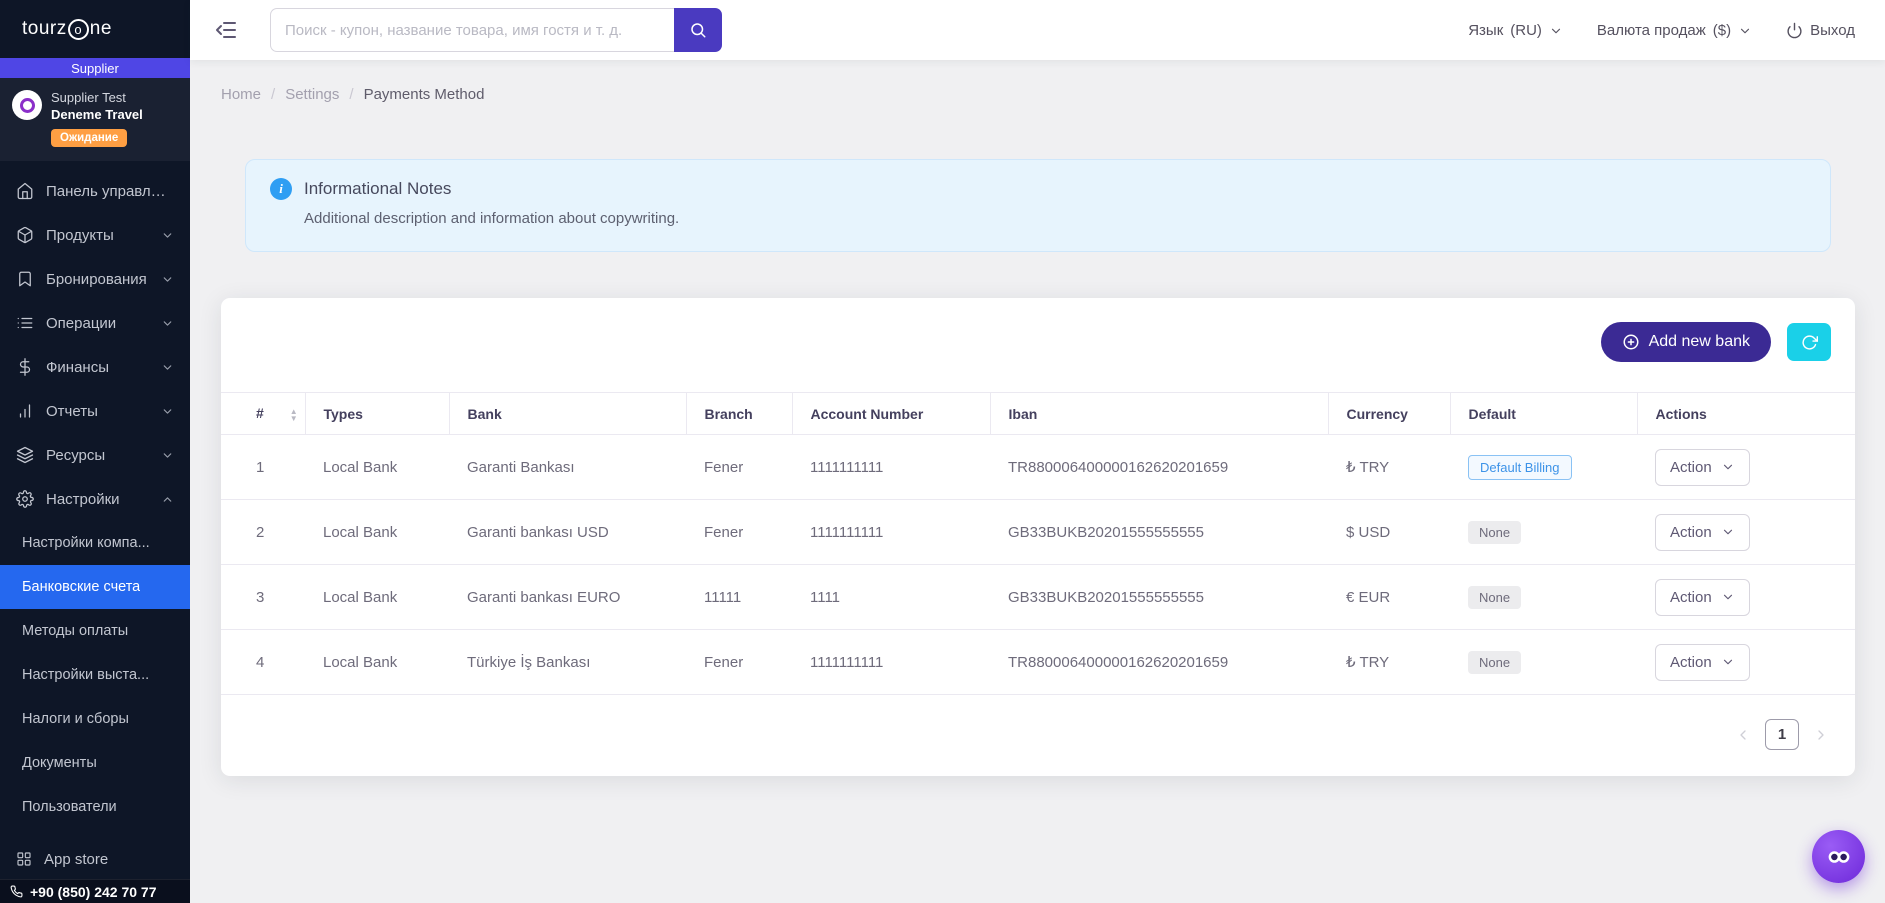 The height and width of the screenshot is (903, 1885). I want to click on sidebar-subitem-documents: Документы, so click(95, 763).